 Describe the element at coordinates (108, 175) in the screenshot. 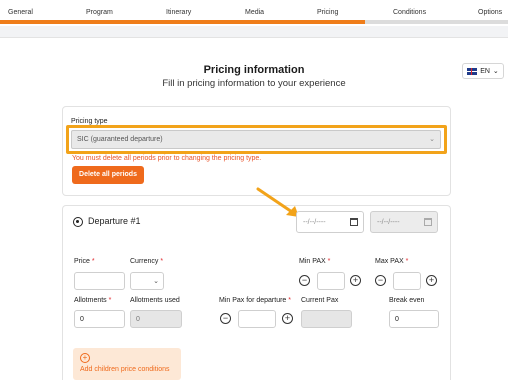

I see `delete-all-periods-button: Delete all periods` at that location.